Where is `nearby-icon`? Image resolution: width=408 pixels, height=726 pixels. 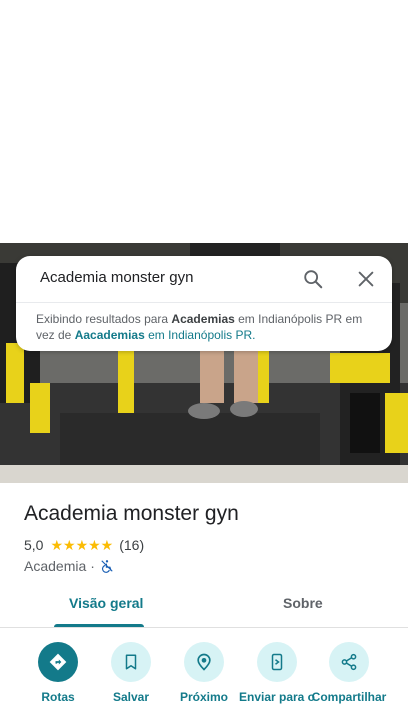
nearby-icon is located at coordinates (204, 662).